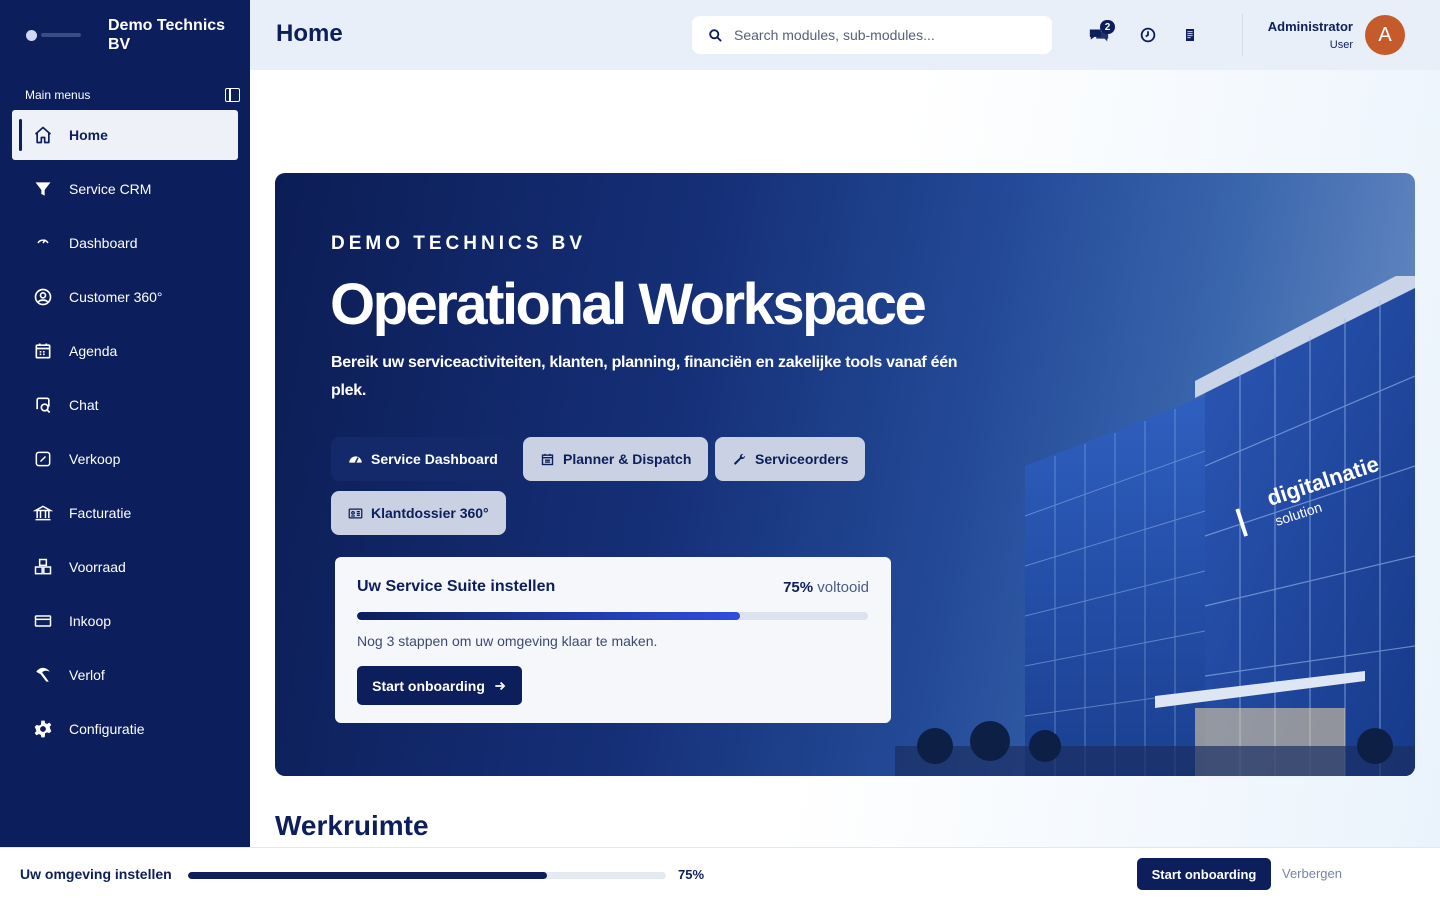  What do you see at coordinates (125, 405) in the screenshot?
I see `sidebar-item-chat: Chat` at bounding box center [125, 405].